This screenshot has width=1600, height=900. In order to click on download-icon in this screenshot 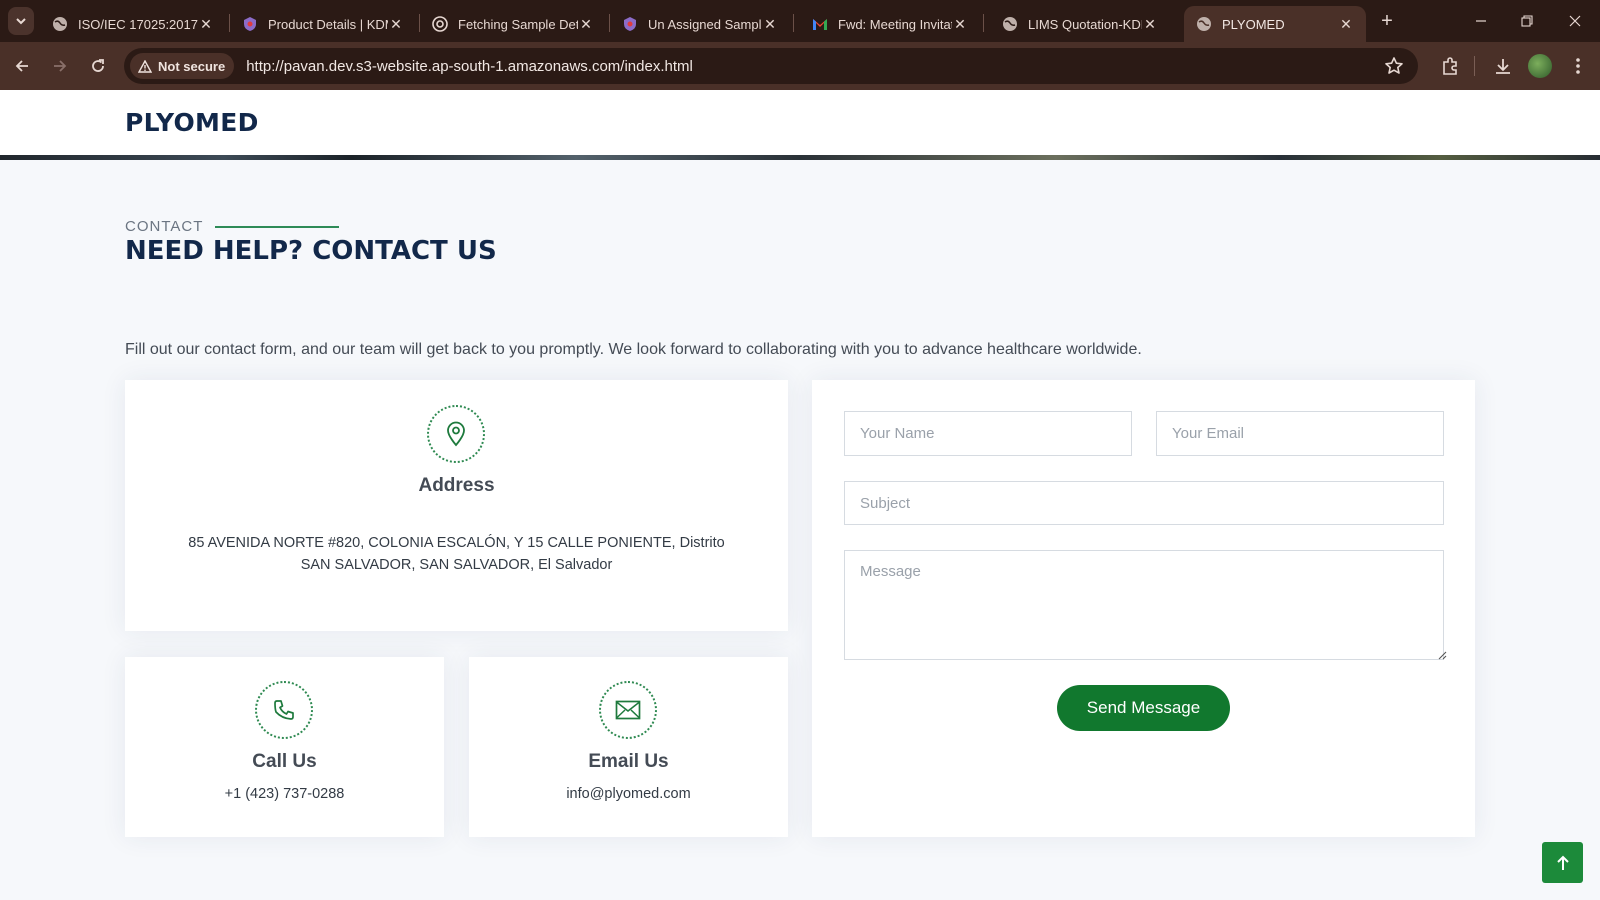, I will do `click(1503, 66)`.